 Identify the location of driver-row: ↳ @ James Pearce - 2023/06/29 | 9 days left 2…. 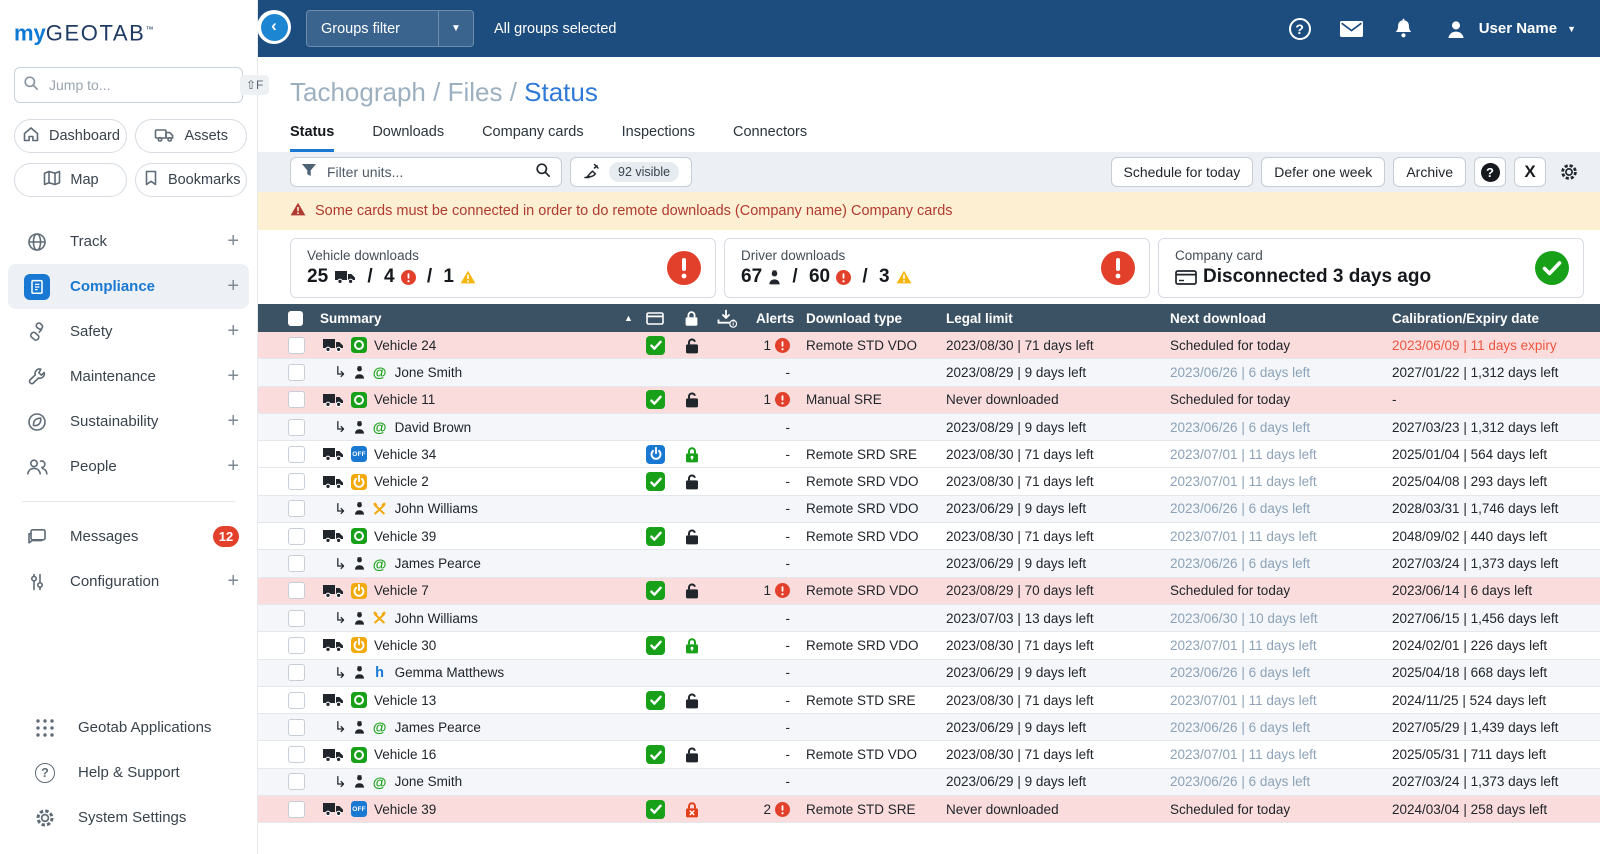
(929, 728).